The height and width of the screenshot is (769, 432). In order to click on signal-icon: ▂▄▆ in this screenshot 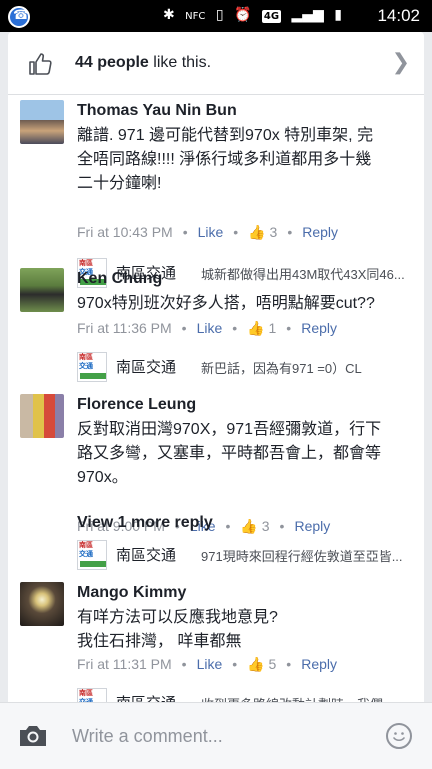, I will do `click(307, 15)`.